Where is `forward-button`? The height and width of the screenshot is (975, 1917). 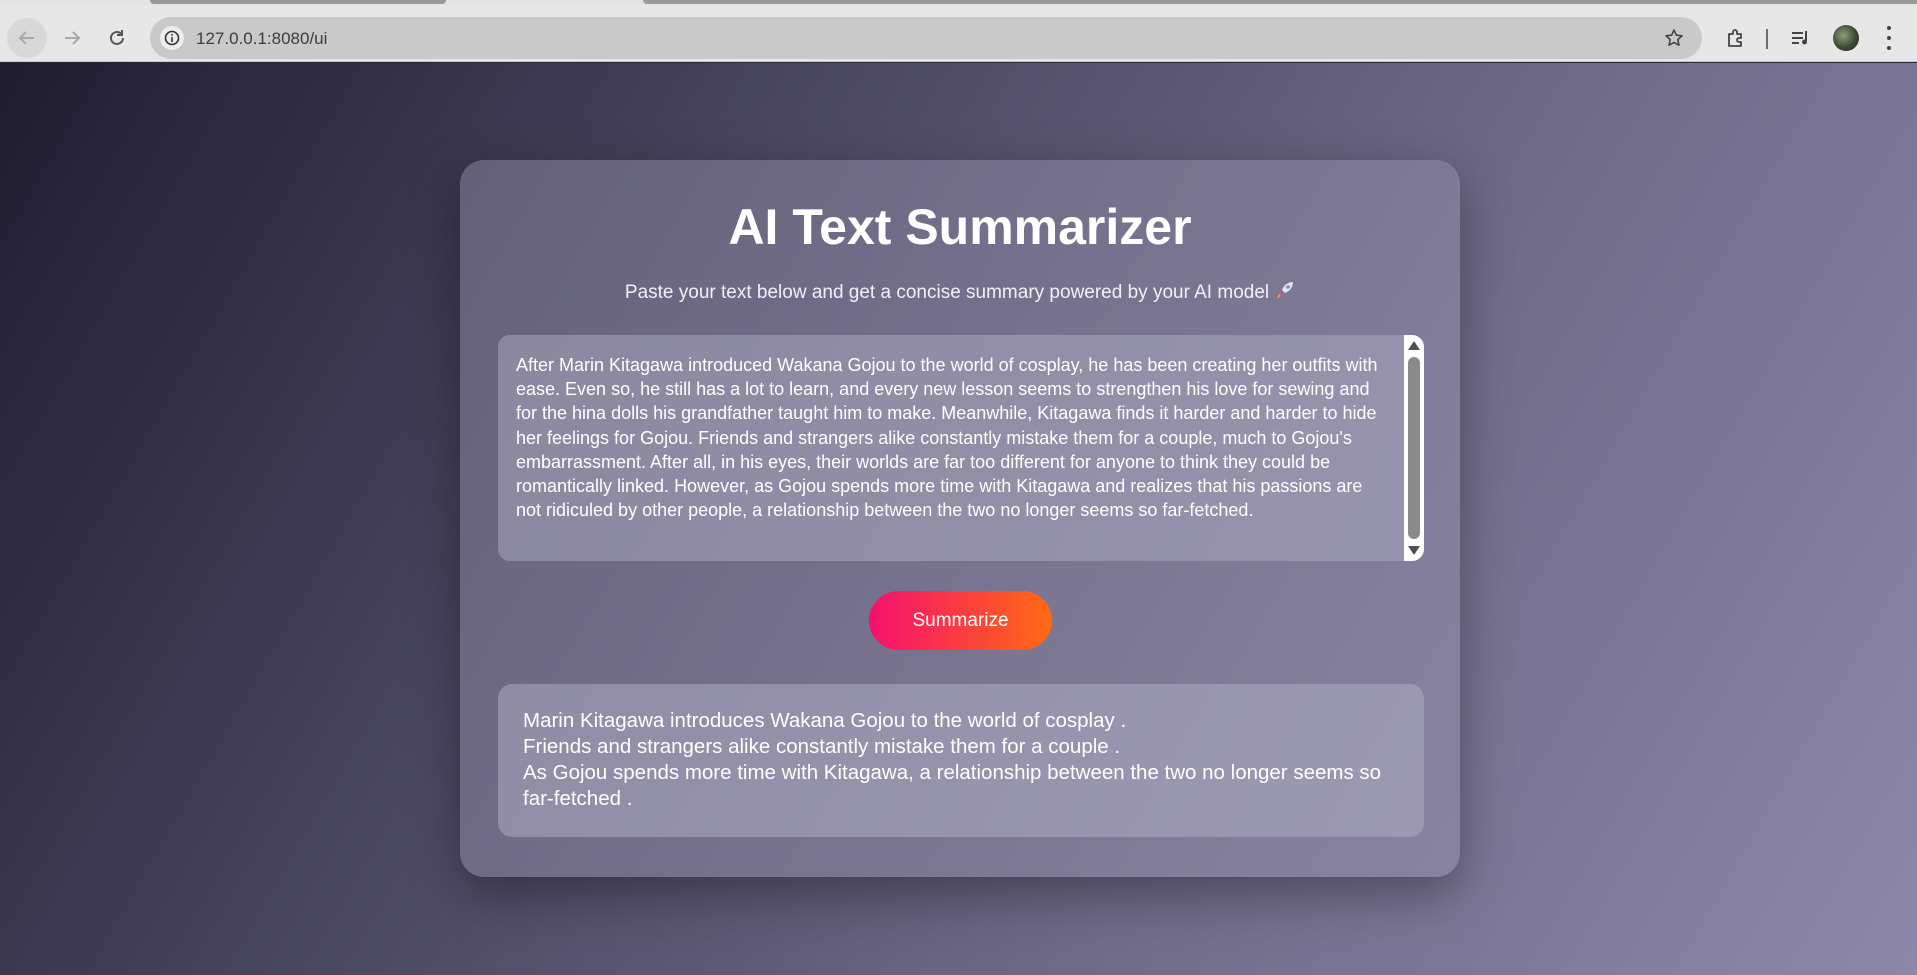 forward-button is located at coordinates (72, 38).